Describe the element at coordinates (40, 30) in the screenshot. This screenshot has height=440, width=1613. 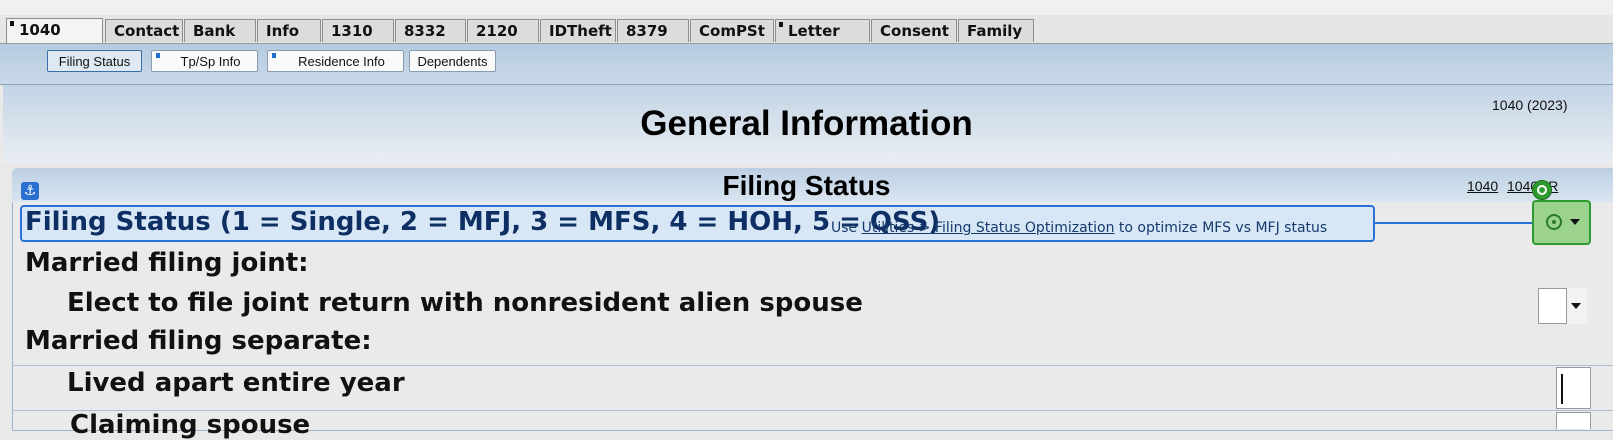
I see `form-tab-label: 1040` at that location.